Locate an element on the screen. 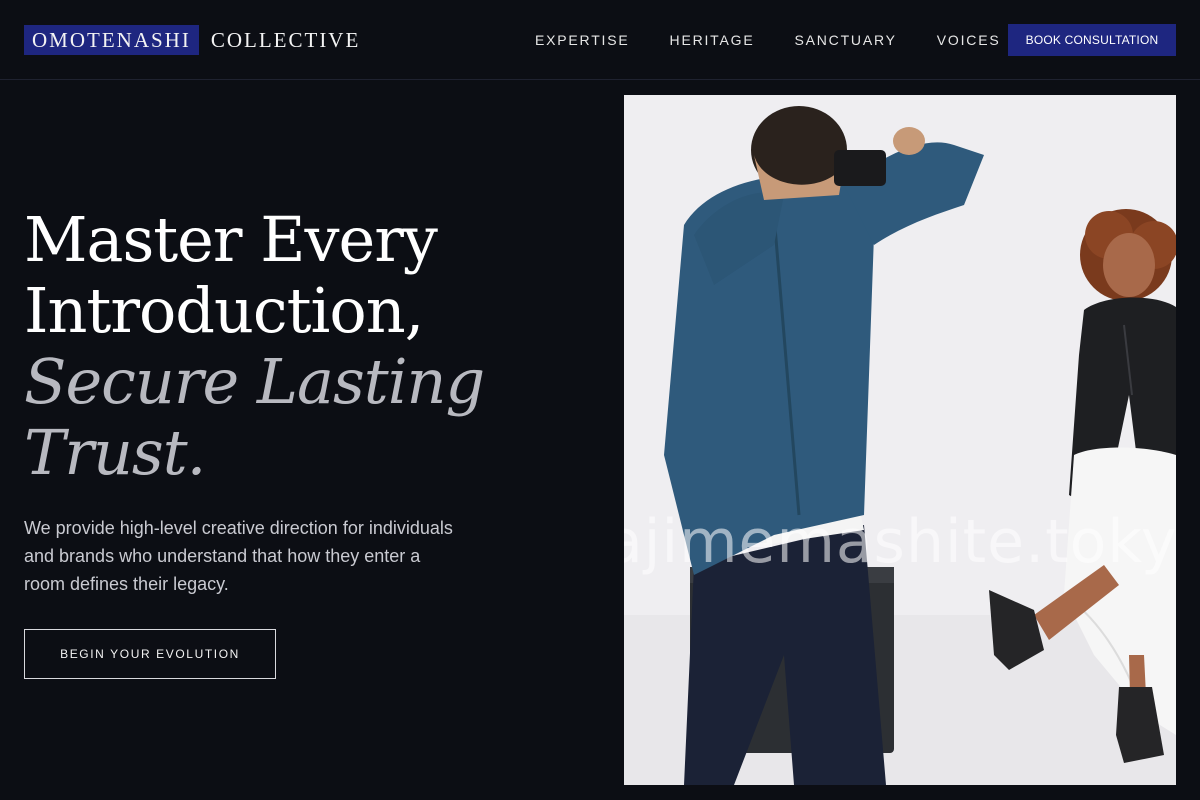 The image size is (1200, 800). nav-links: EXPERTISE HERITAGE SANCTUARY VOICES is located at coordinates (767, 40).